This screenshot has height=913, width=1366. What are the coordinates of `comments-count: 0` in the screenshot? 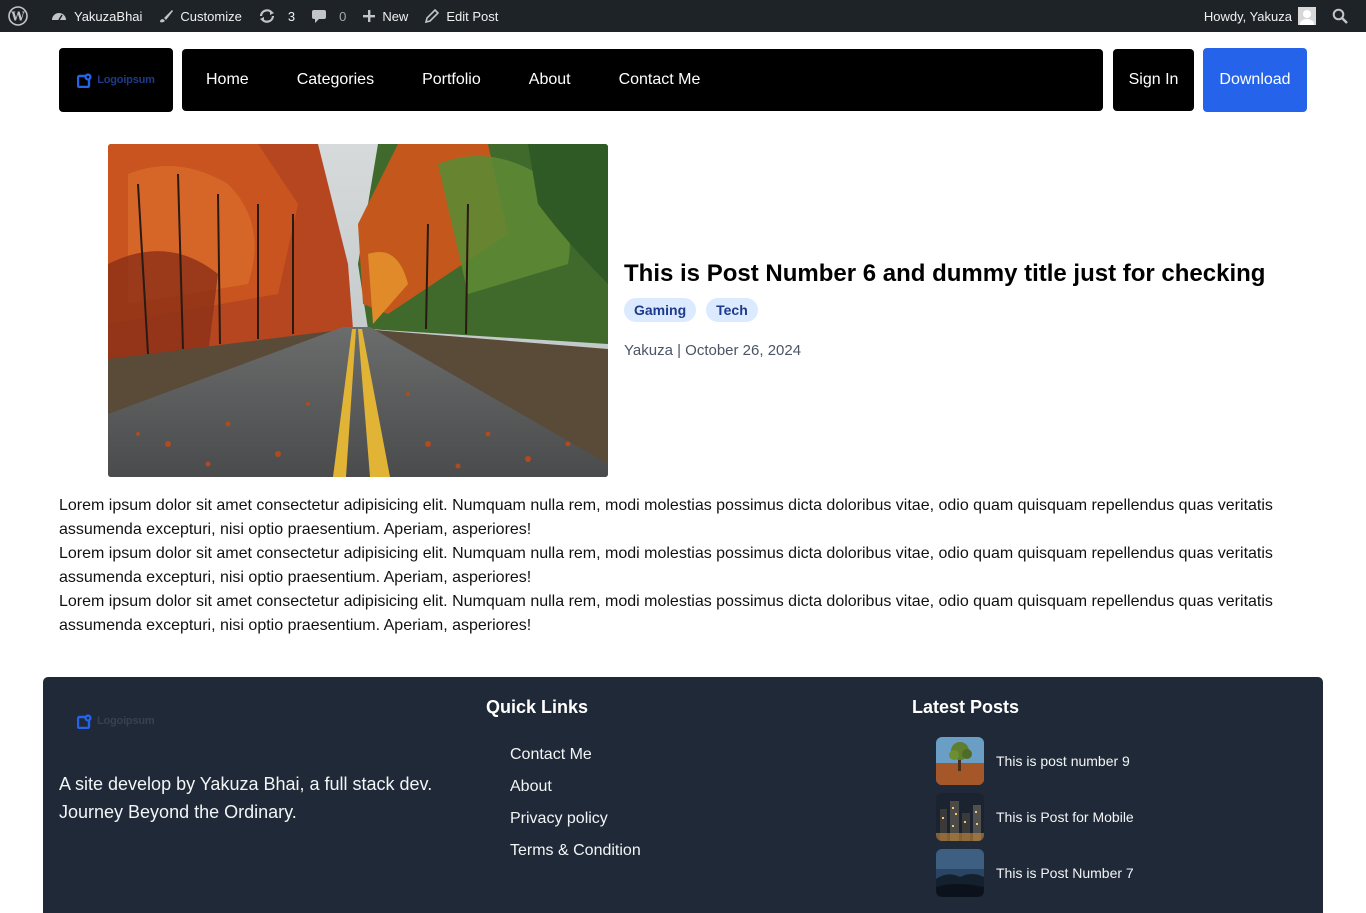 It's located at (343, 16).